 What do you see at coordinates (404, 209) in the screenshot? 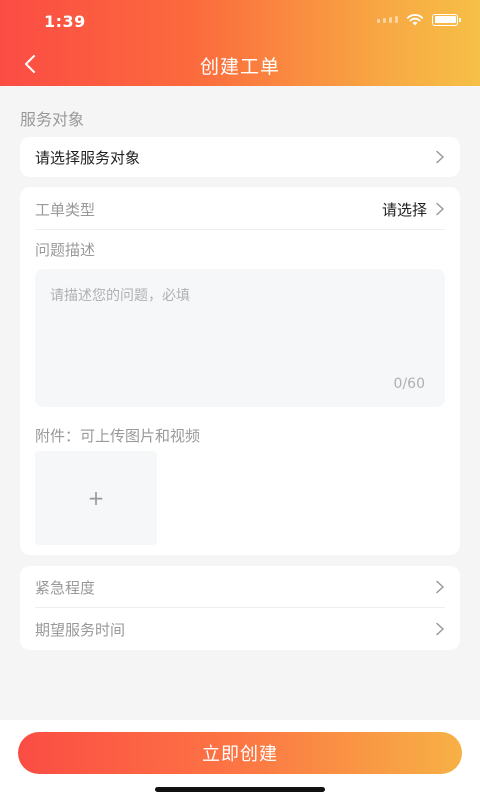
I see `ticket-type-value: 请选择` at bounding box center [404, 209].